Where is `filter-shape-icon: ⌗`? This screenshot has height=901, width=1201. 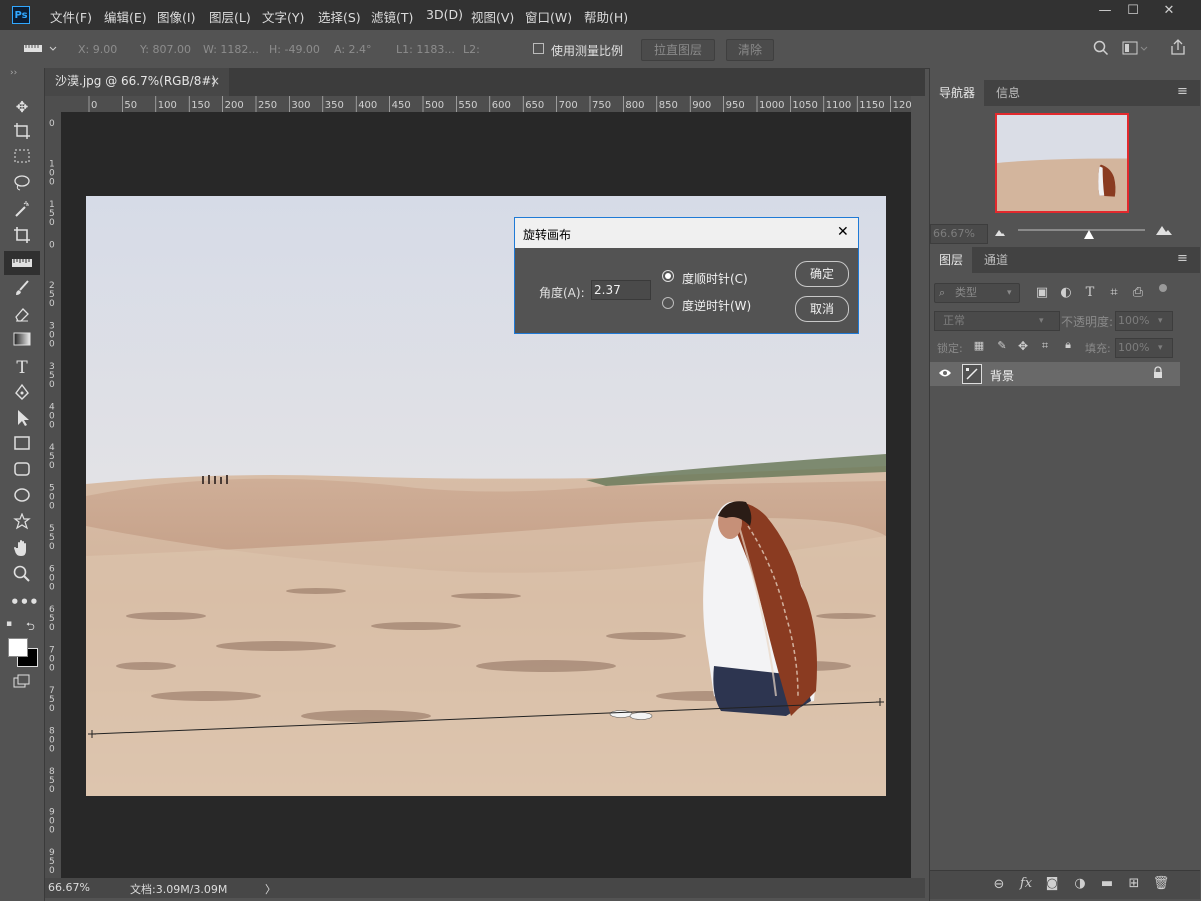
filter-shape-icon: ⌗ is located at coordinates (1114, 292).